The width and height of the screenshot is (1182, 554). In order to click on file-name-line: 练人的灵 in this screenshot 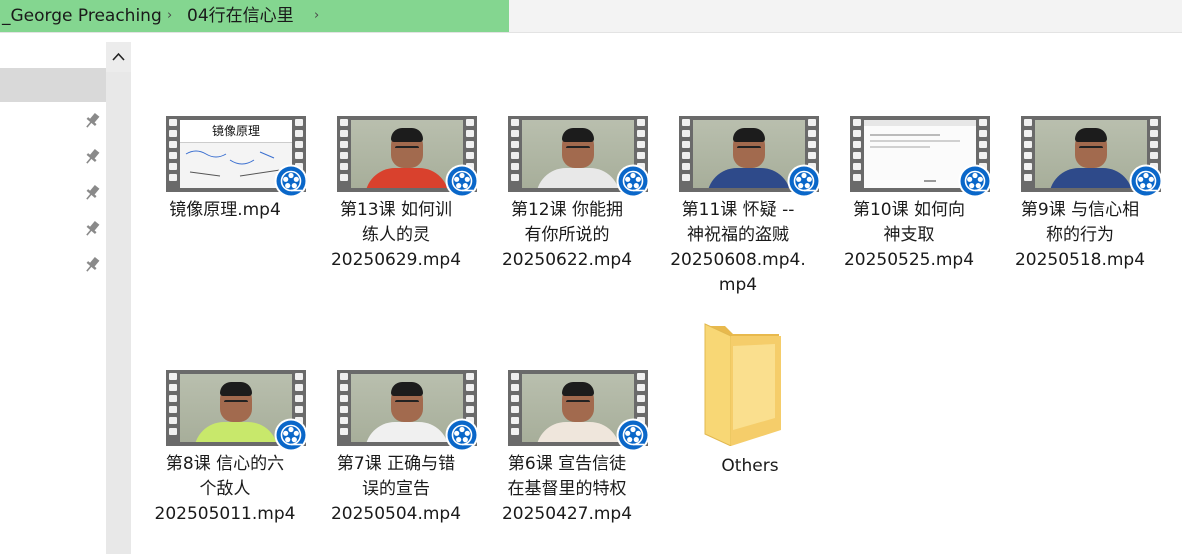, I will do `click(396, 235)`.